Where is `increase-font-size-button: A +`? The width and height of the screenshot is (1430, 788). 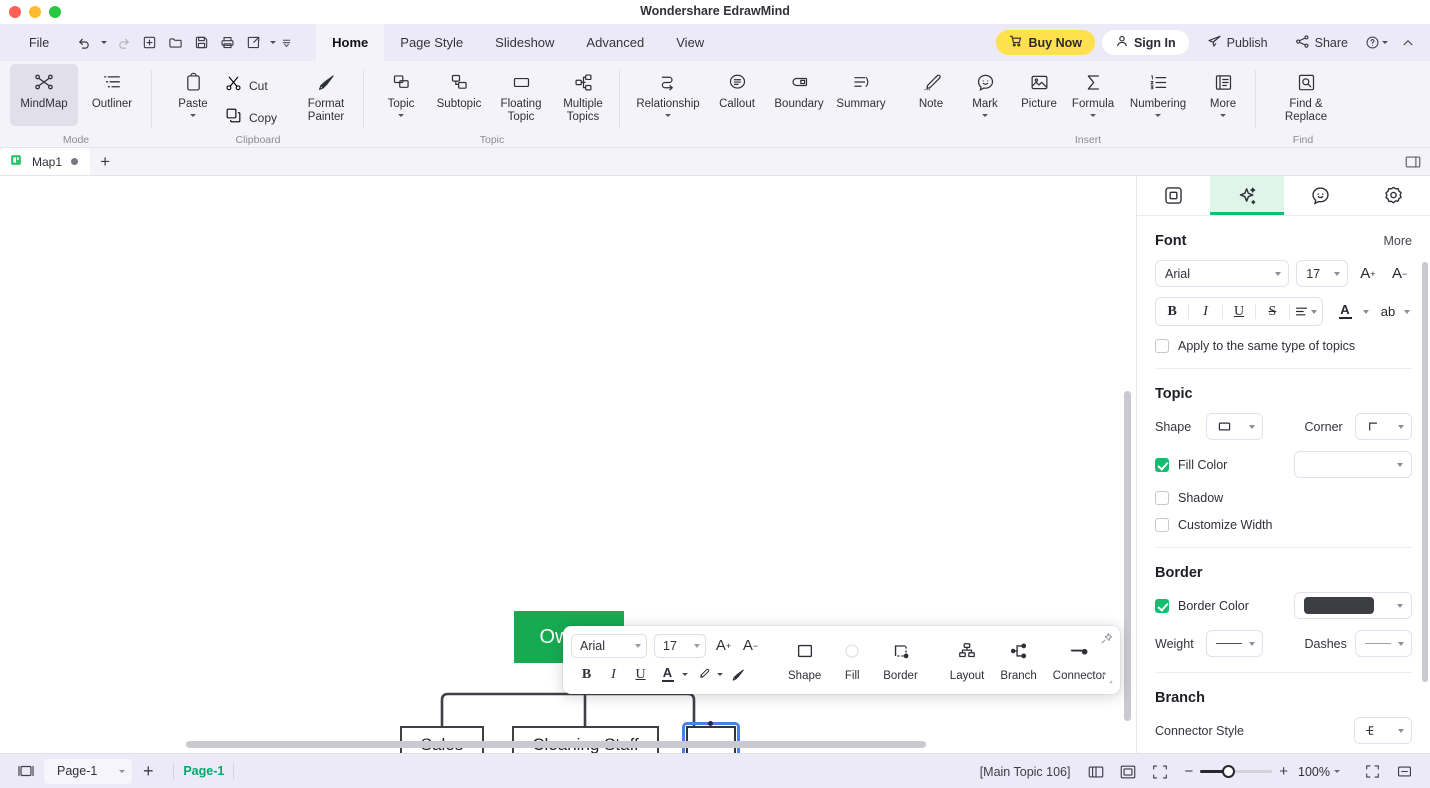 increase-font-size-button: A + is located at coordinates (723, 645).